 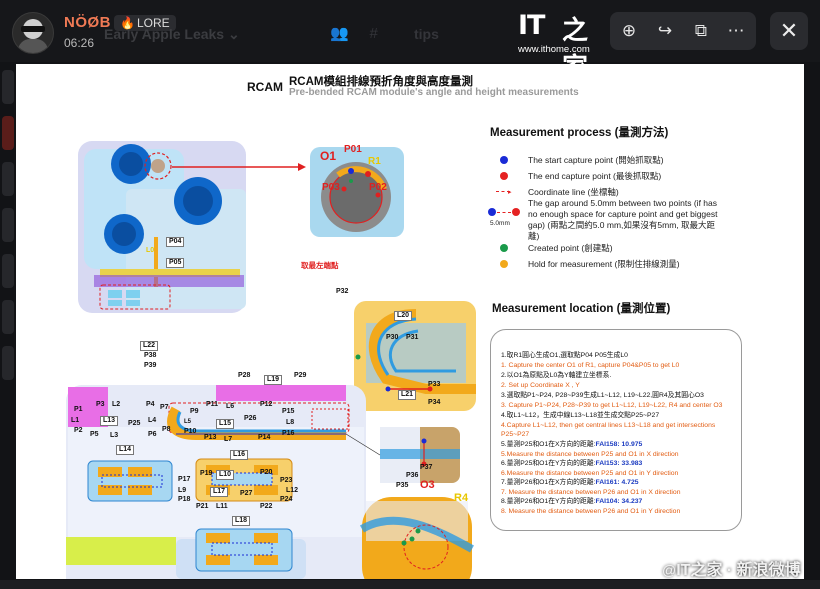 What do you see at coordinates (228, 439) in the screenshot?
I see `label-l7: L7` at bounding box center [228, 439].